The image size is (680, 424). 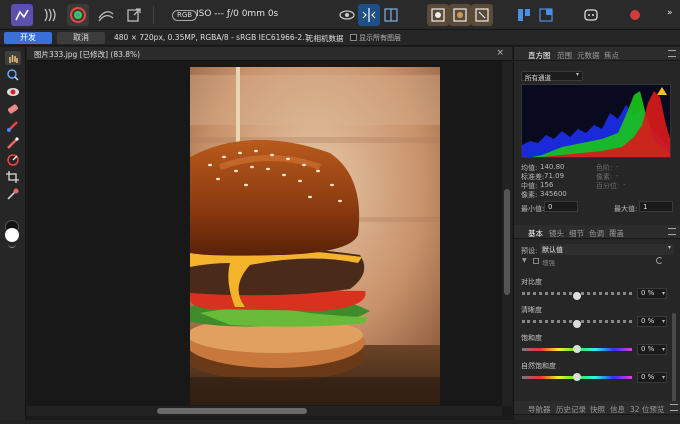 I want to click on clipping-shadows-icon, so click(x=482, y=15).